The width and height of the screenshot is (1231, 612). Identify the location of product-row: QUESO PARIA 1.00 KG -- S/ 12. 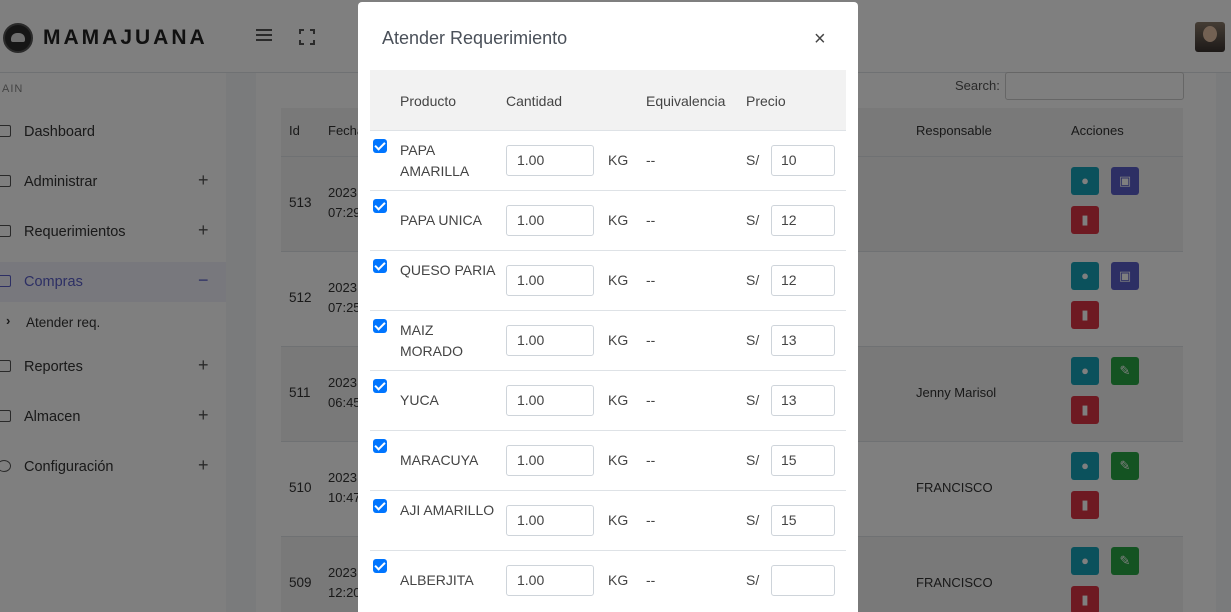
(608, 280).